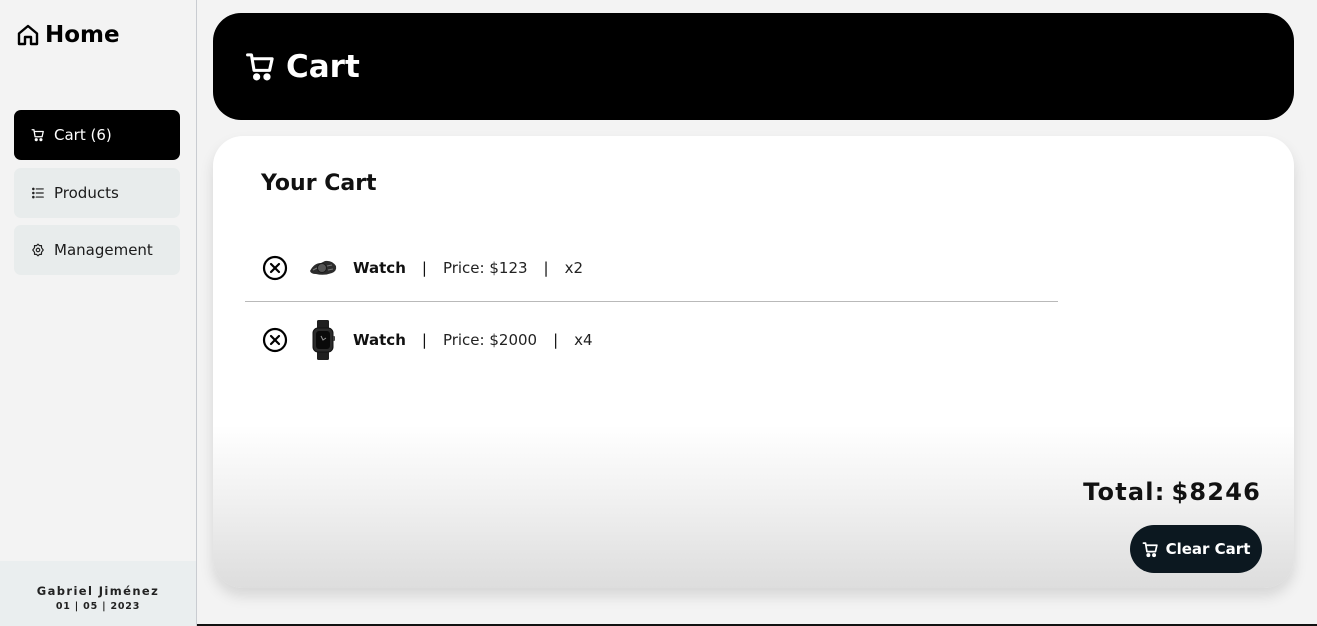  What do you see at coordinates (574, 267) in the screenshot?
I see `item-quantity: x2` at bounding box center [574, 267].